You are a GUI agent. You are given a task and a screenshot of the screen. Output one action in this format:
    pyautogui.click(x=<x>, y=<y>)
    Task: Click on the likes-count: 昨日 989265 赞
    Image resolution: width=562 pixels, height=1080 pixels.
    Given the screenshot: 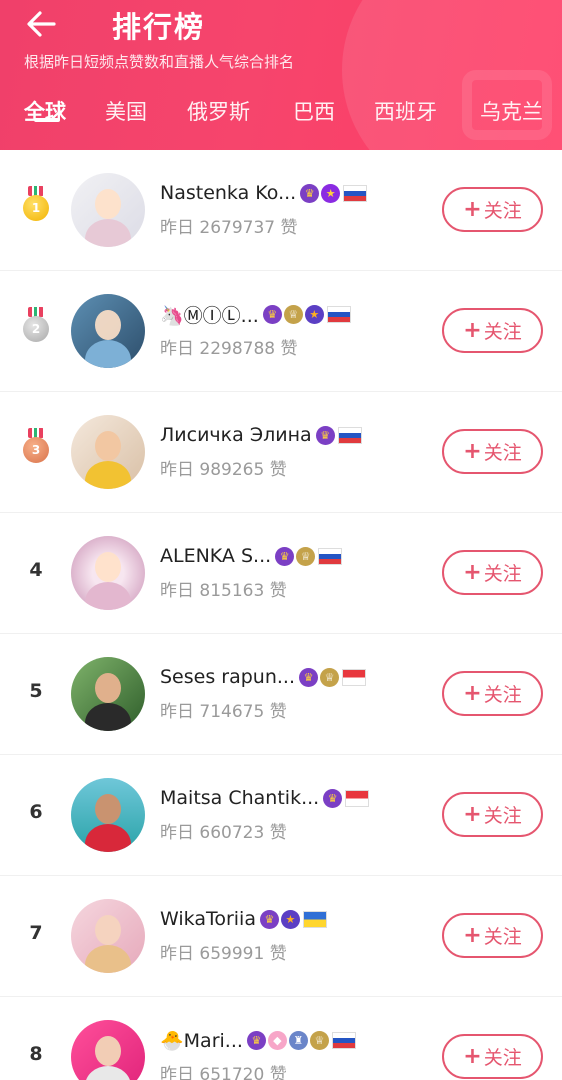 What is the action you would take?
    pyautogui.click(x=223, y=470)
    